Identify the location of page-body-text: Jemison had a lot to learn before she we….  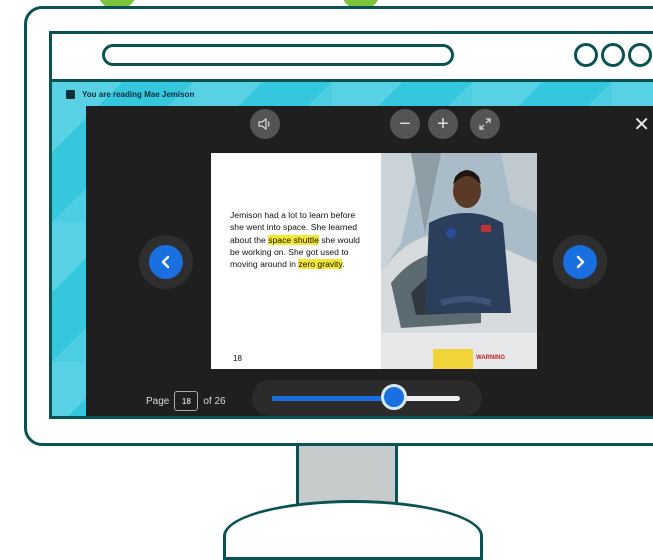
(295, 239).